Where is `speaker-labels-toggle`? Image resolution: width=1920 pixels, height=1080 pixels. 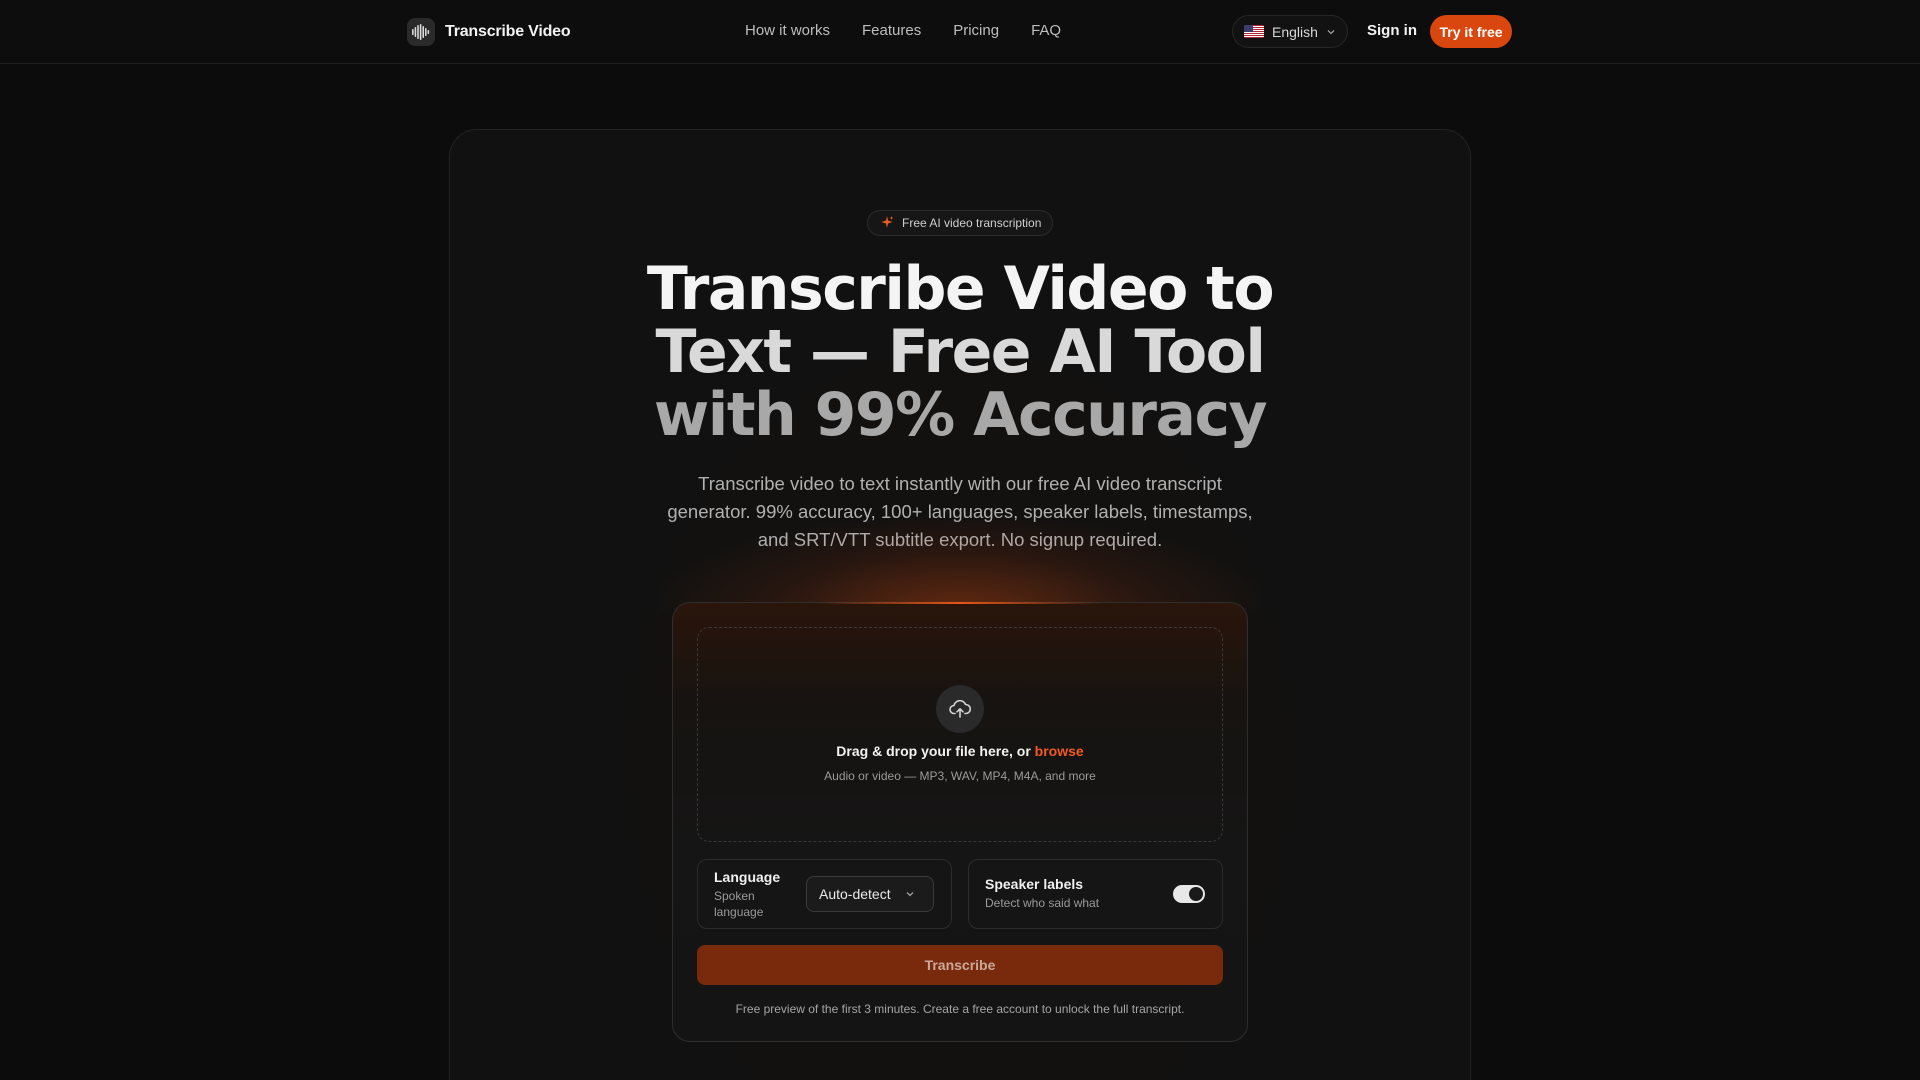
speaker-labels-toggle is located at coordinates (1189, 894).